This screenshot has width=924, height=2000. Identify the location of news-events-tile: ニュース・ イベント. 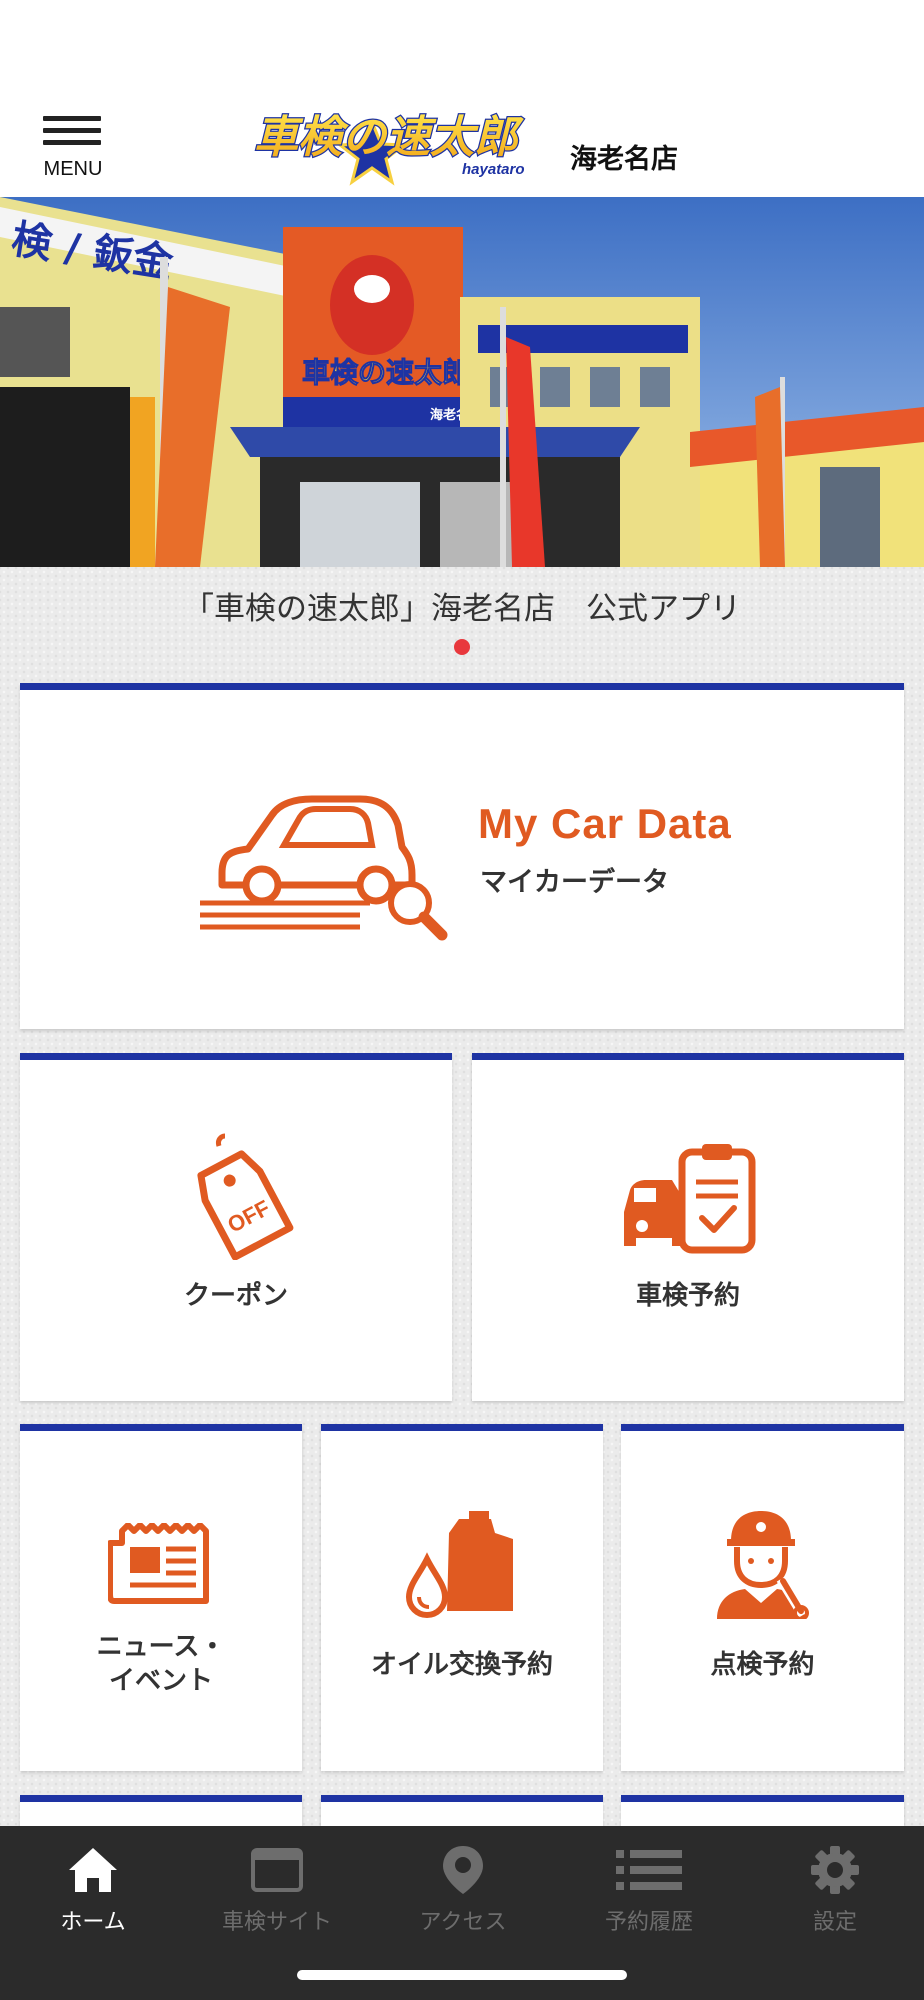
(161, 1597).